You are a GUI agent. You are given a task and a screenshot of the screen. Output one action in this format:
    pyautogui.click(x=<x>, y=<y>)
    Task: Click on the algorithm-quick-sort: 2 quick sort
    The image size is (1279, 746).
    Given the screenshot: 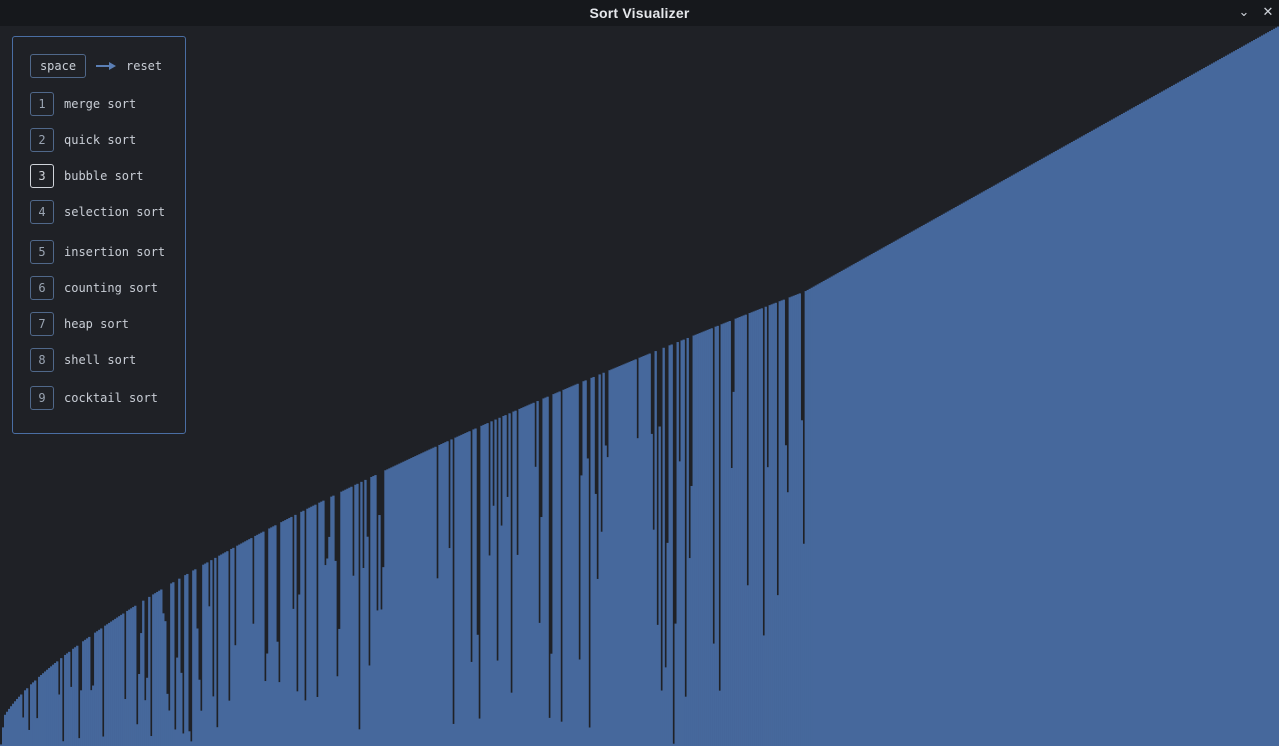 What is the action you would take?
    pyautogui.click(x=83, y=140)
    